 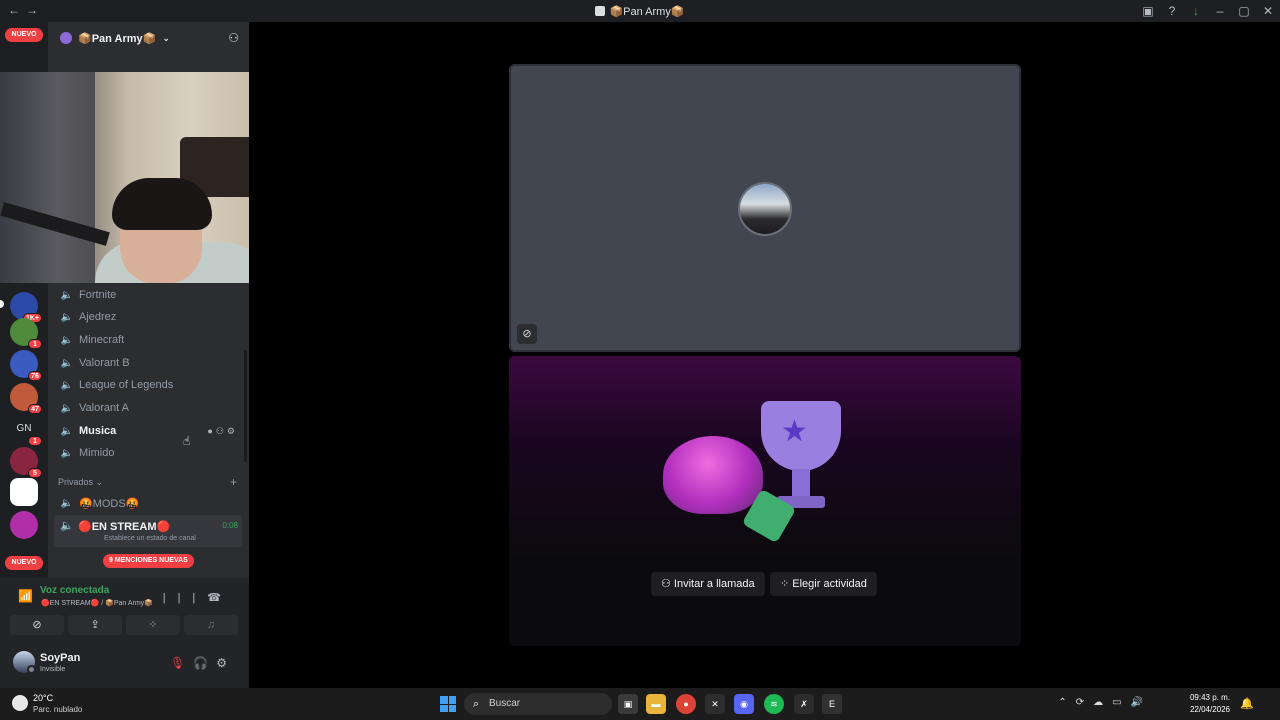 I want to click on webcam-curtain, so click(x=47, y=177).